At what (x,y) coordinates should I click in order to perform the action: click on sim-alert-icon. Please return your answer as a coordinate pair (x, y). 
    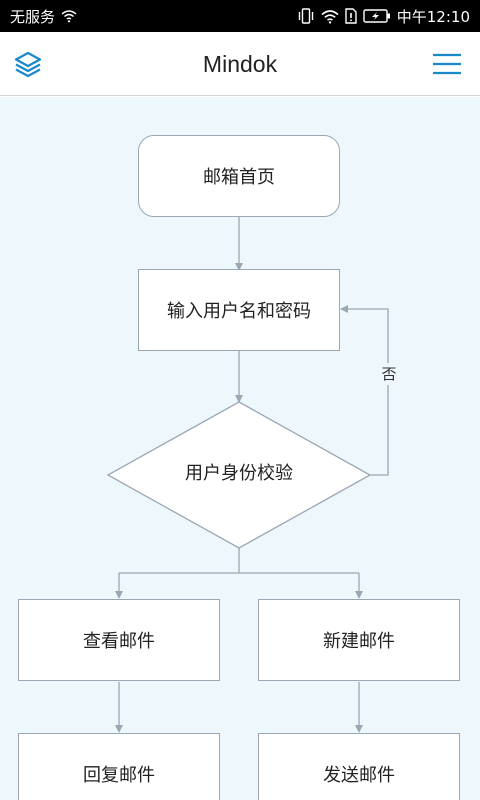
    Looking at the image, I should click on (351, 16).